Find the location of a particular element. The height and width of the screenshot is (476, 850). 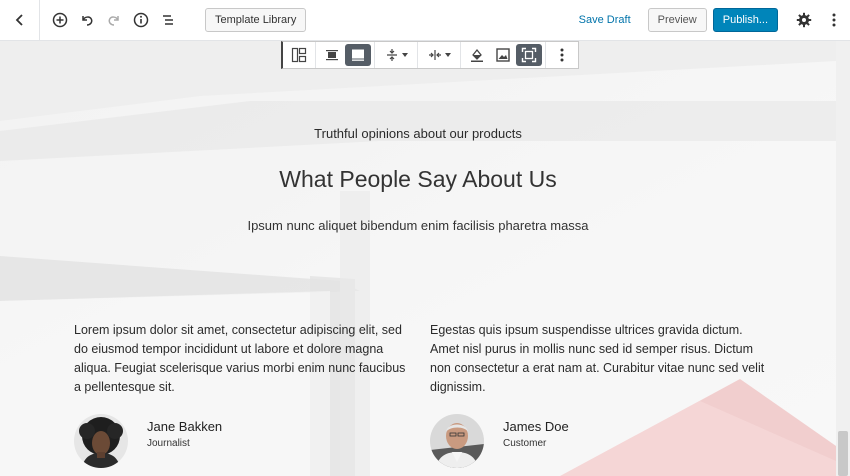

testimonial-author: Jane Bakken Journalist is located at coordinates (148, 441).